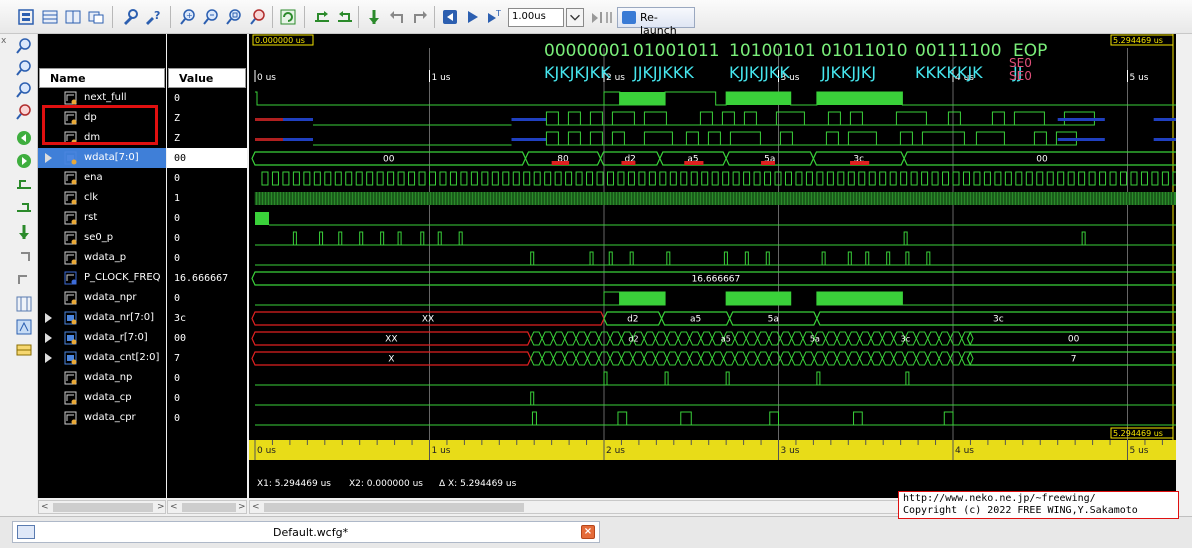  What do you see at coordinates (1081, 119) in the screenshot?
I see `z-state-bar` at bounding box center [1081, 119].